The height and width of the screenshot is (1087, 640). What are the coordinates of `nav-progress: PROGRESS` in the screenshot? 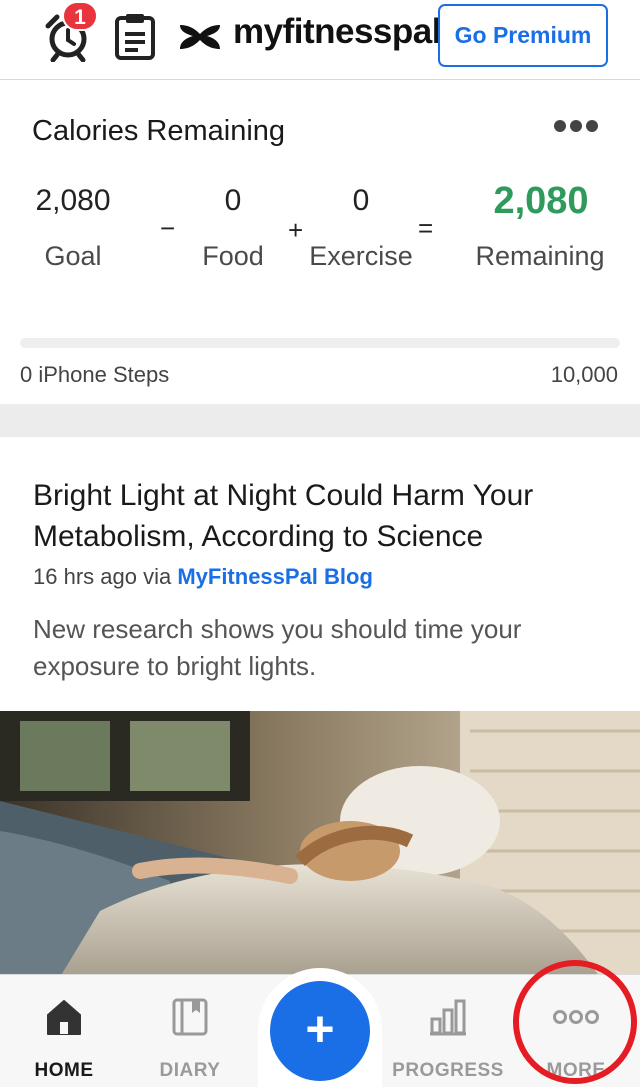 It's located at (448, 1031).